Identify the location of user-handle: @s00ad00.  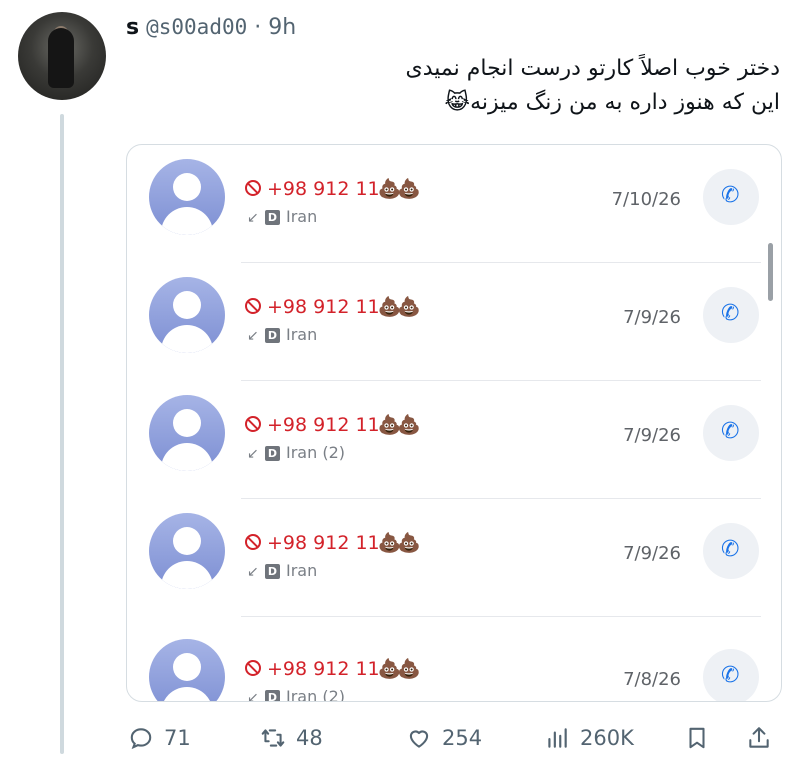
(196, 27).